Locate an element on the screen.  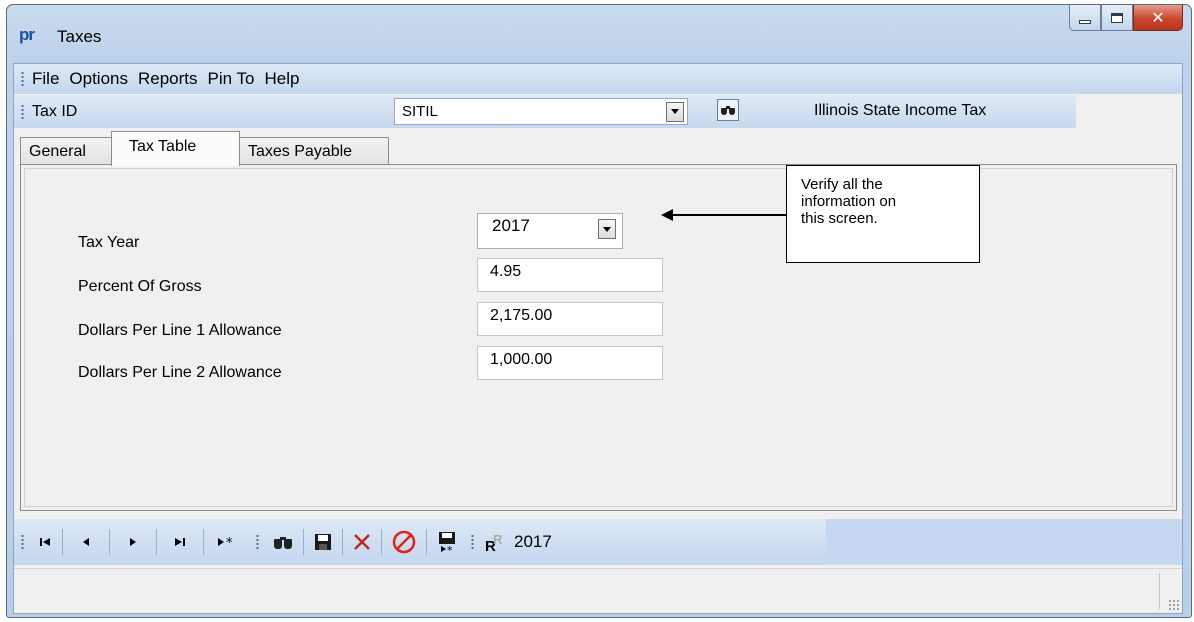
tax-description: Illinois State Income Tax is located at coordinates (900, 110).